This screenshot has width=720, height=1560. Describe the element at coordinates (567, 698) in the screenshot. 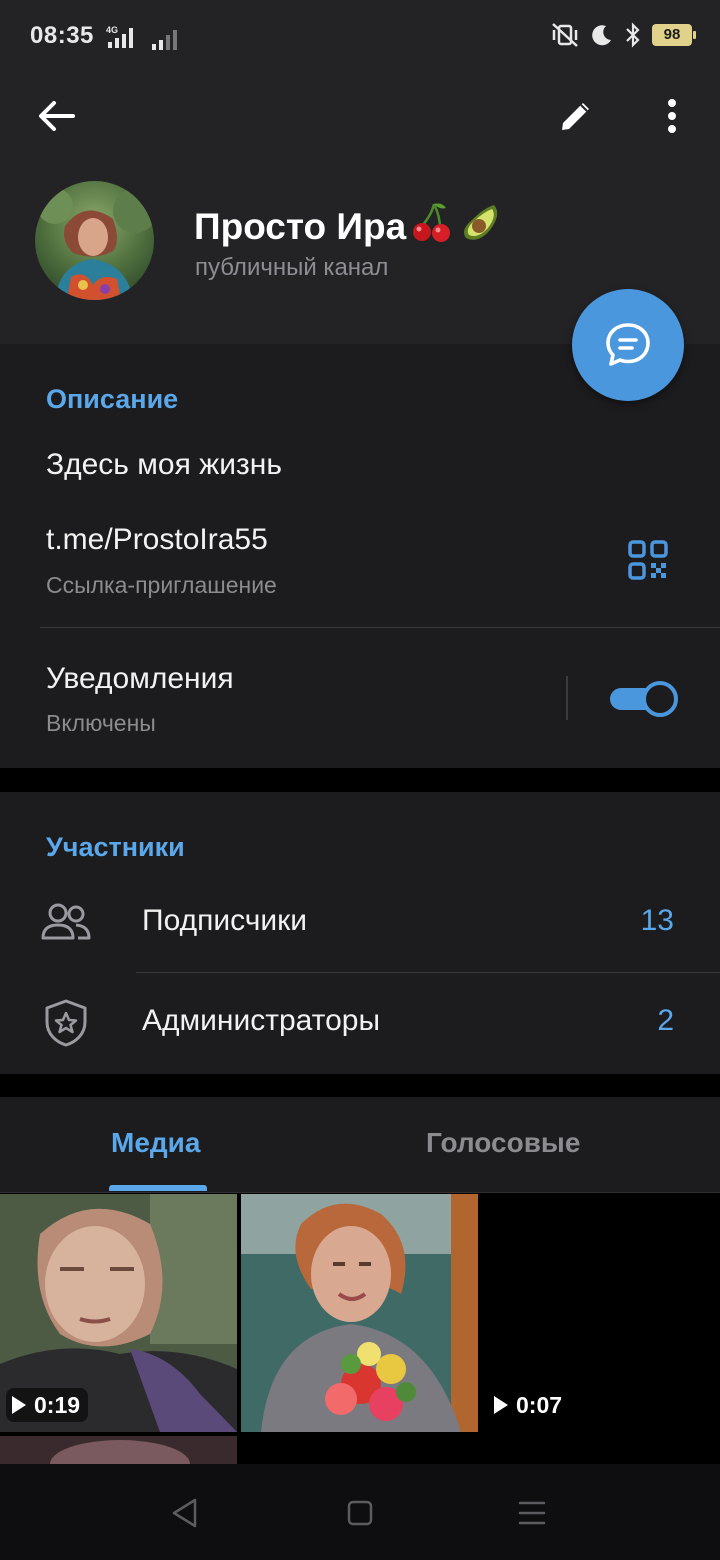

I see `vertical-separator` at that location.